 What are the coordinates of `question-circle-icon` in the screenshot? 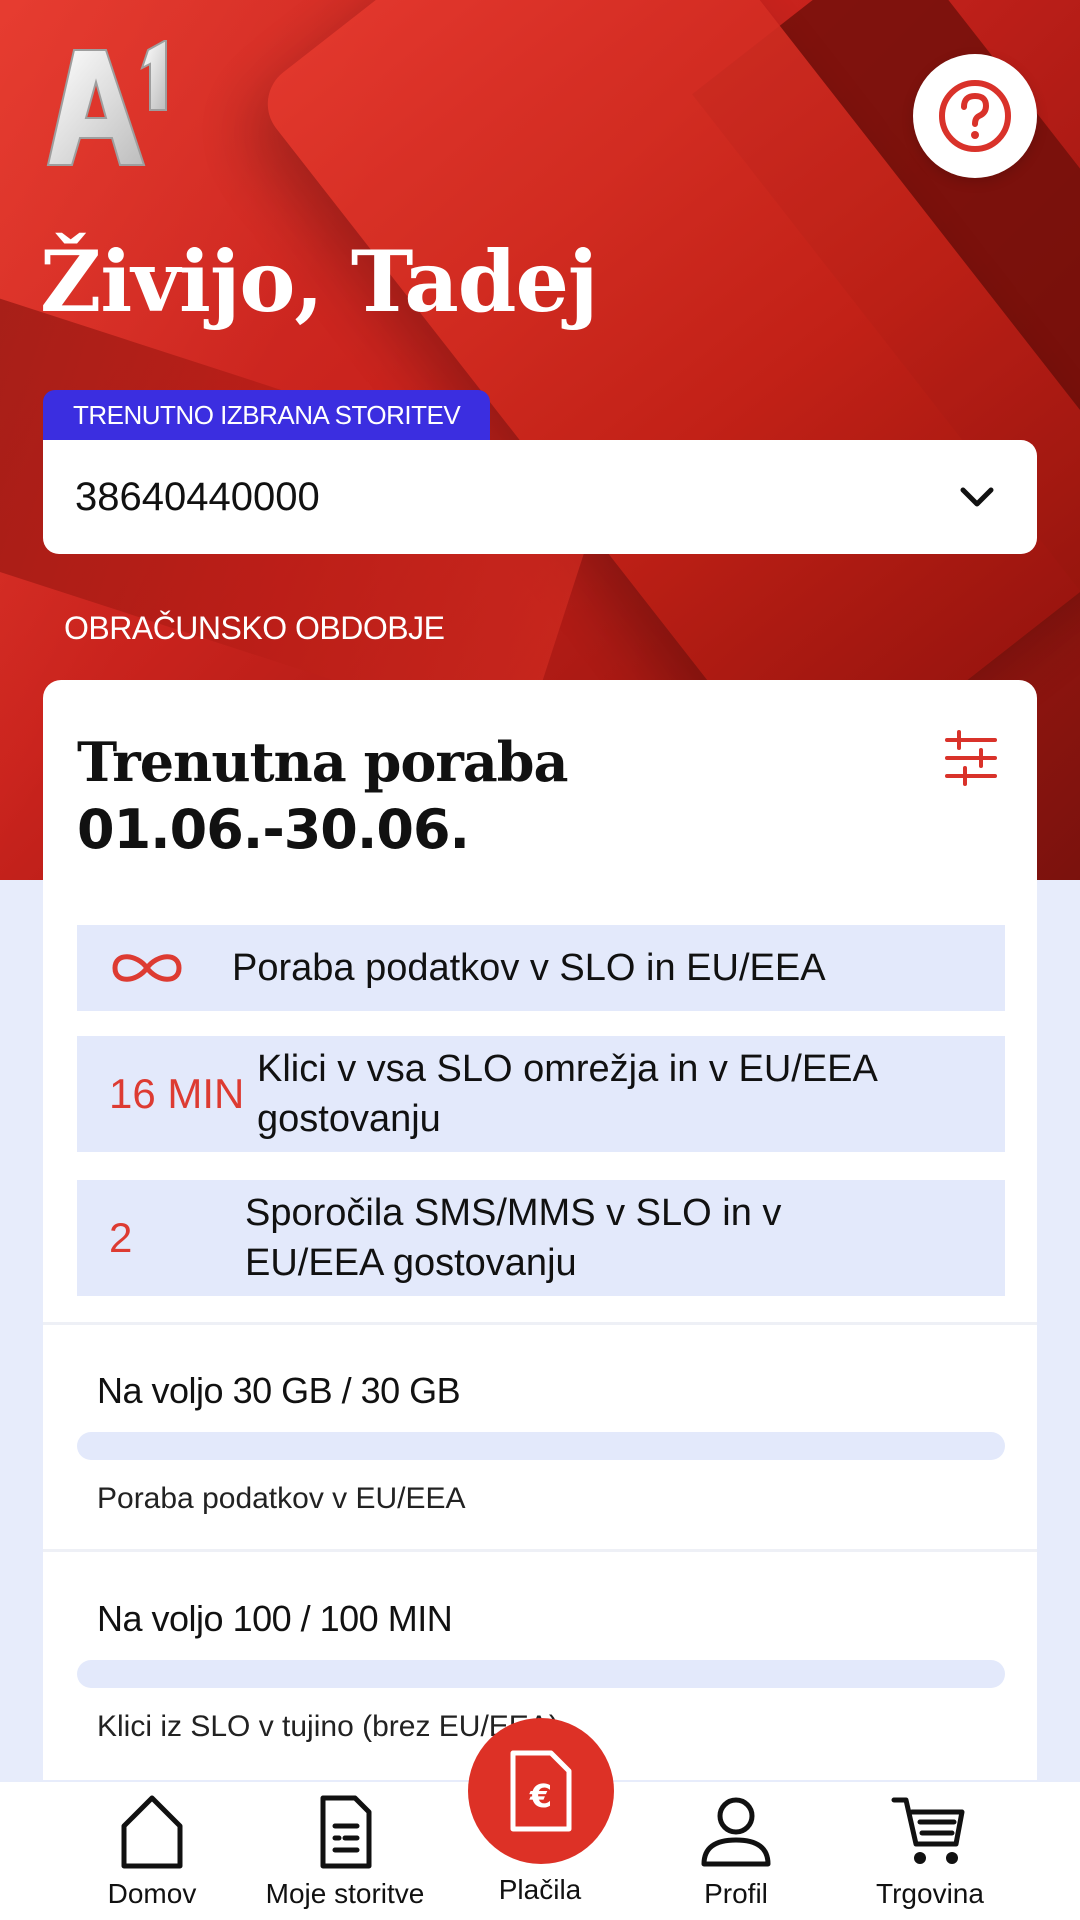 It's located at (975, 116).